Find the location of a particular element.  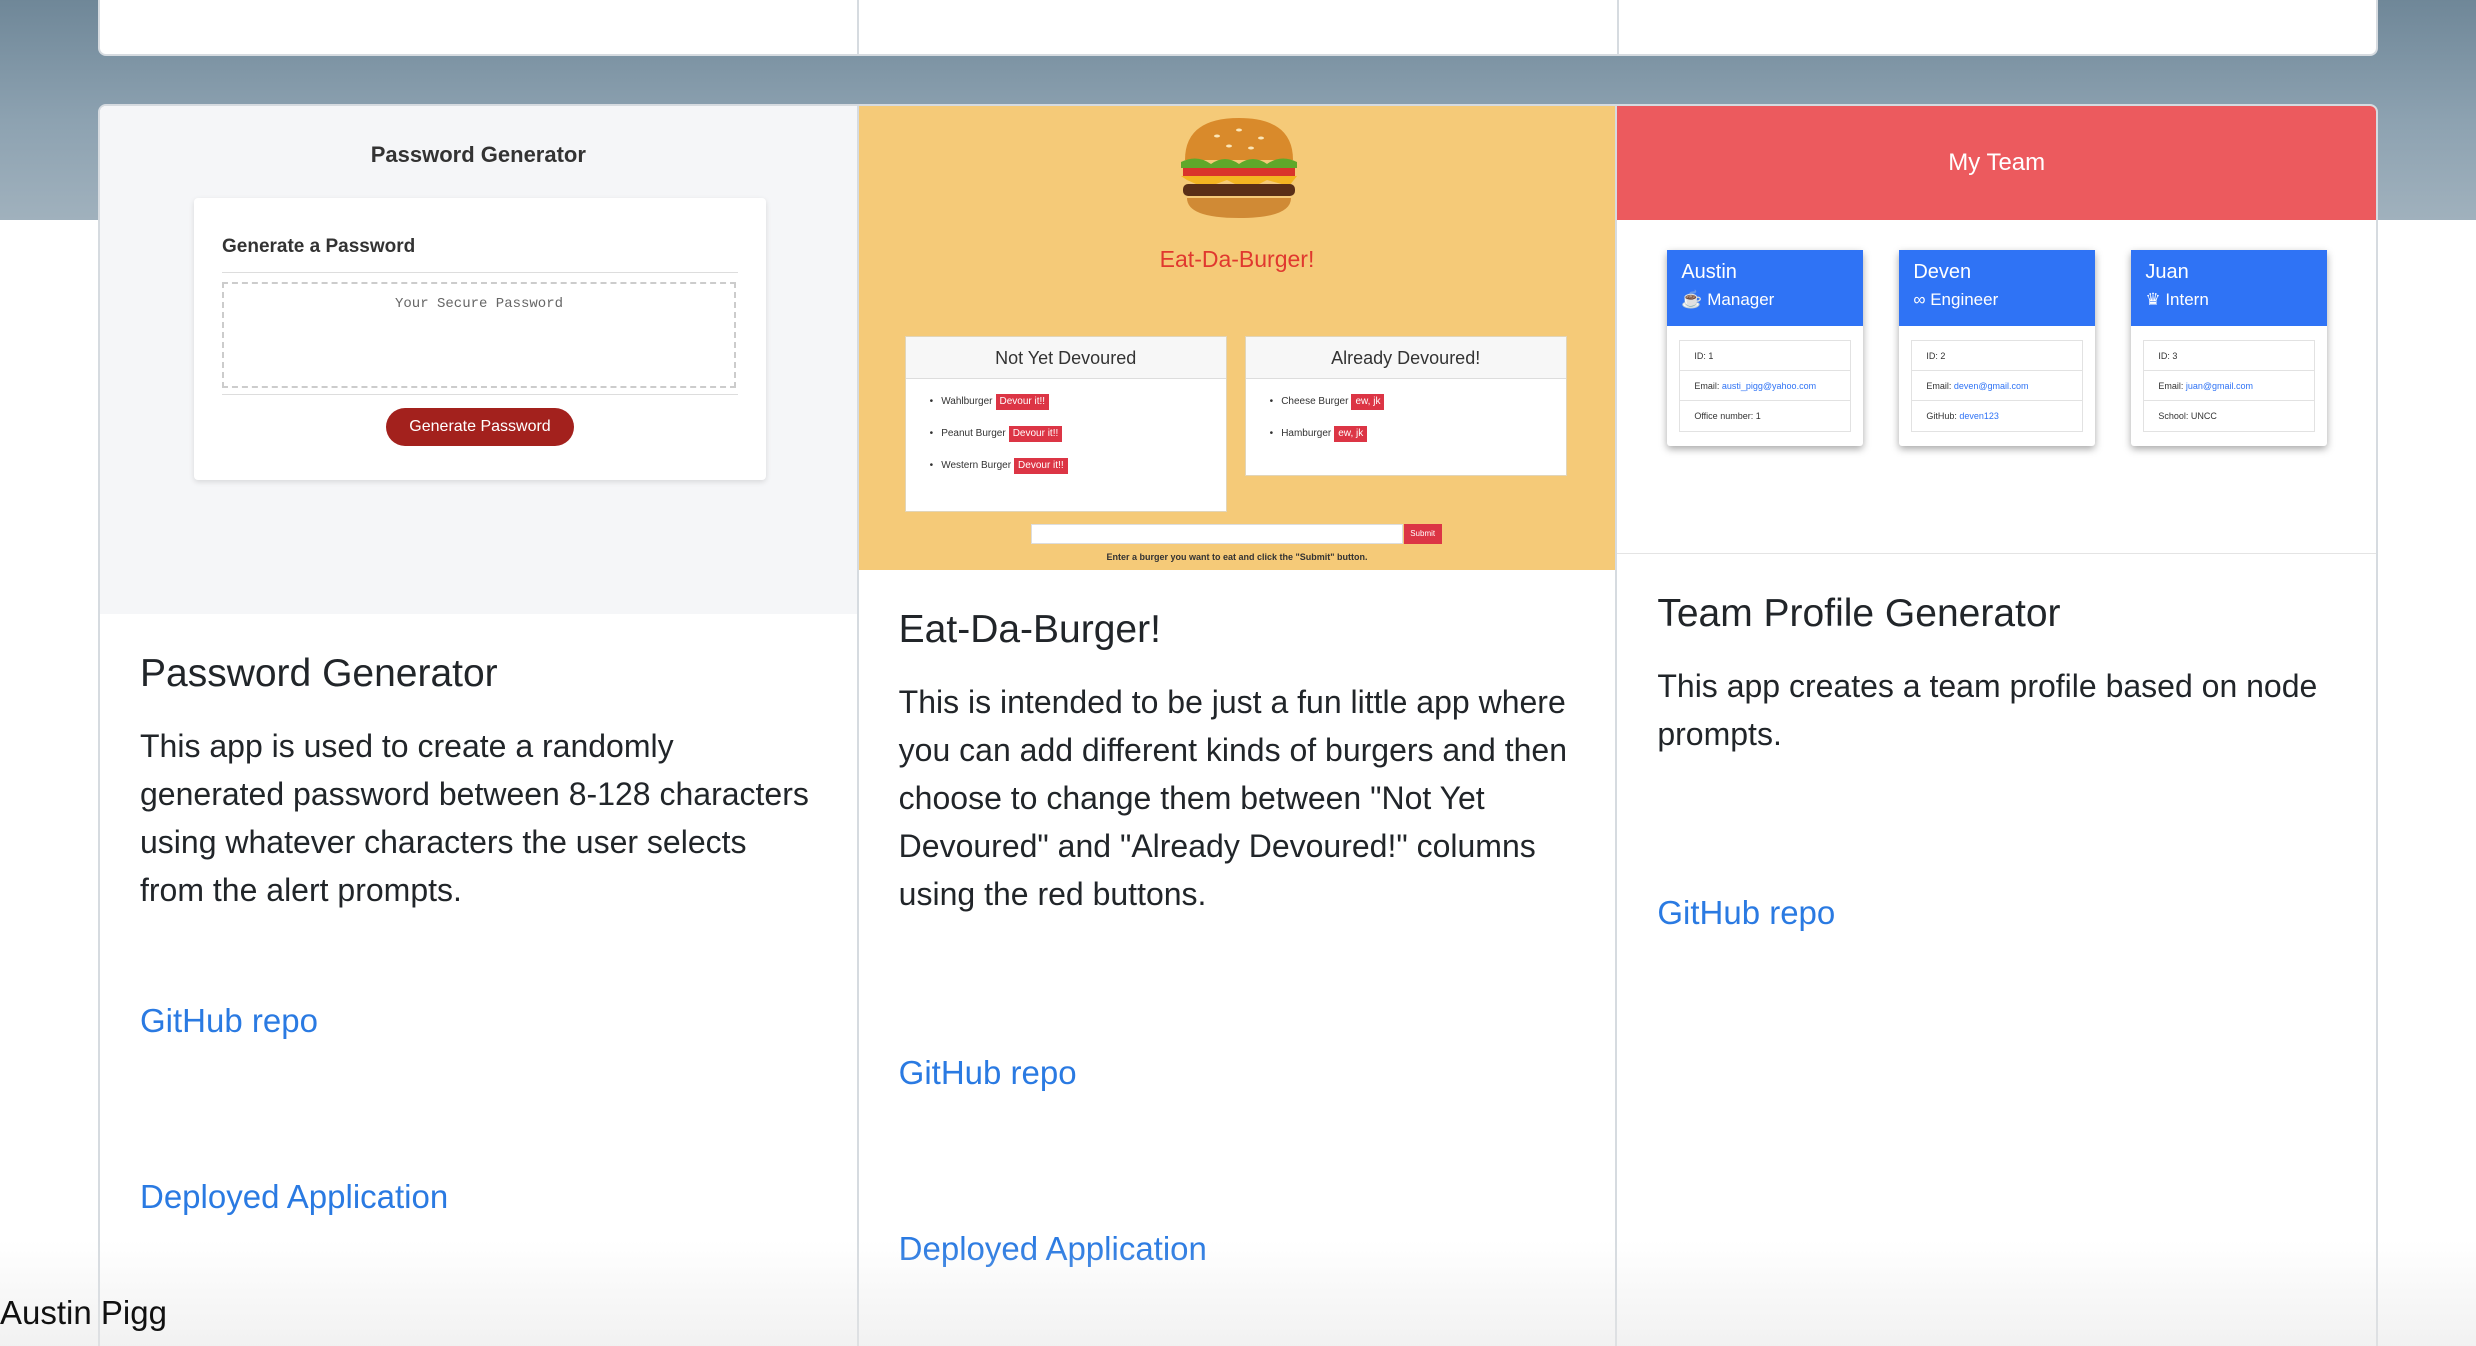

email-link: deven@gmail.com is located at coordinates (1991, 386).